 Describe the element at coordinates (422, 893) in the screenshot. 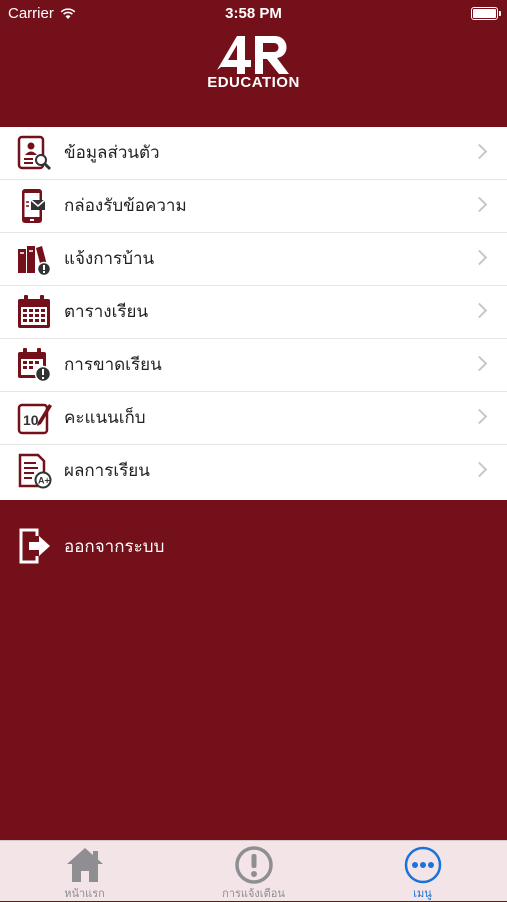

I see `tab-label: เมนู` at that location.